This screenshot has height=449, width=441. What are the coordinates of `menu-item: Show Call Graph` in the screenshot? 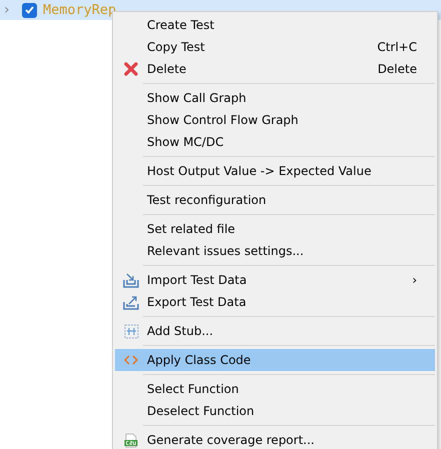 It's located at (275, 98).